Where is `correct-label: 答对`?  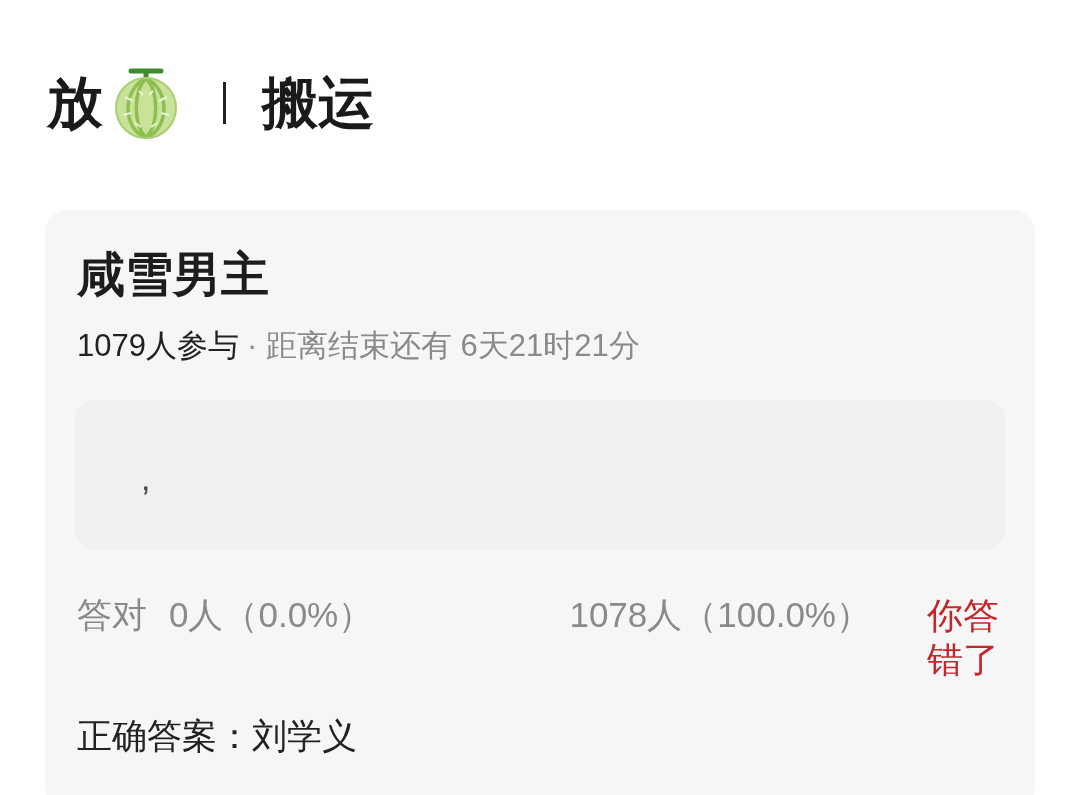
correct-label: 答对 is located at coordinates (112, 615).